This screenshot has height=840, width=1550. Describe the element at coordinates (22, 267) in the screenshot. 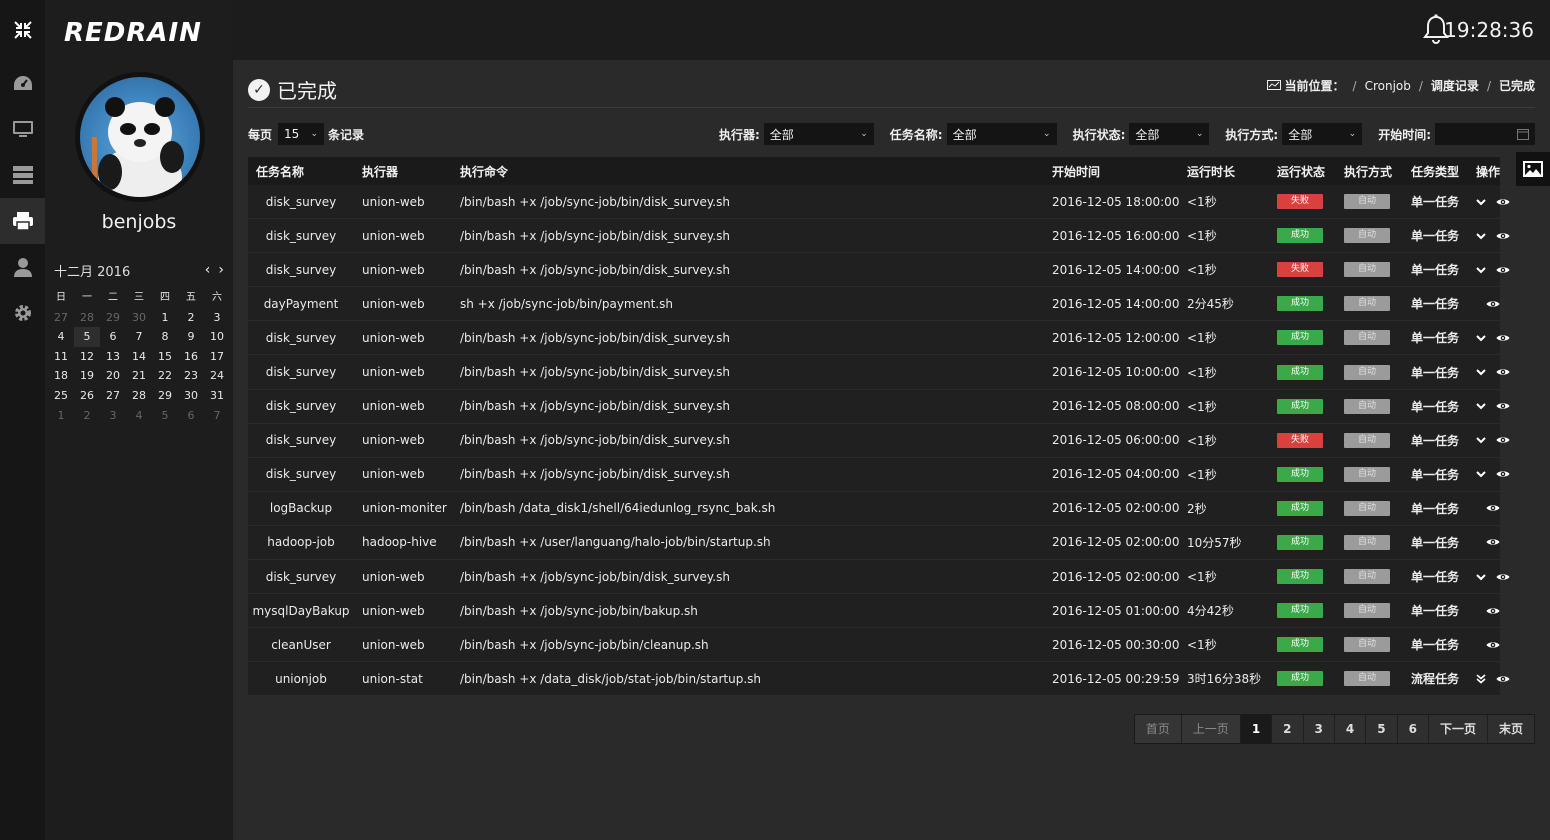

I see `user-icon` at that location.